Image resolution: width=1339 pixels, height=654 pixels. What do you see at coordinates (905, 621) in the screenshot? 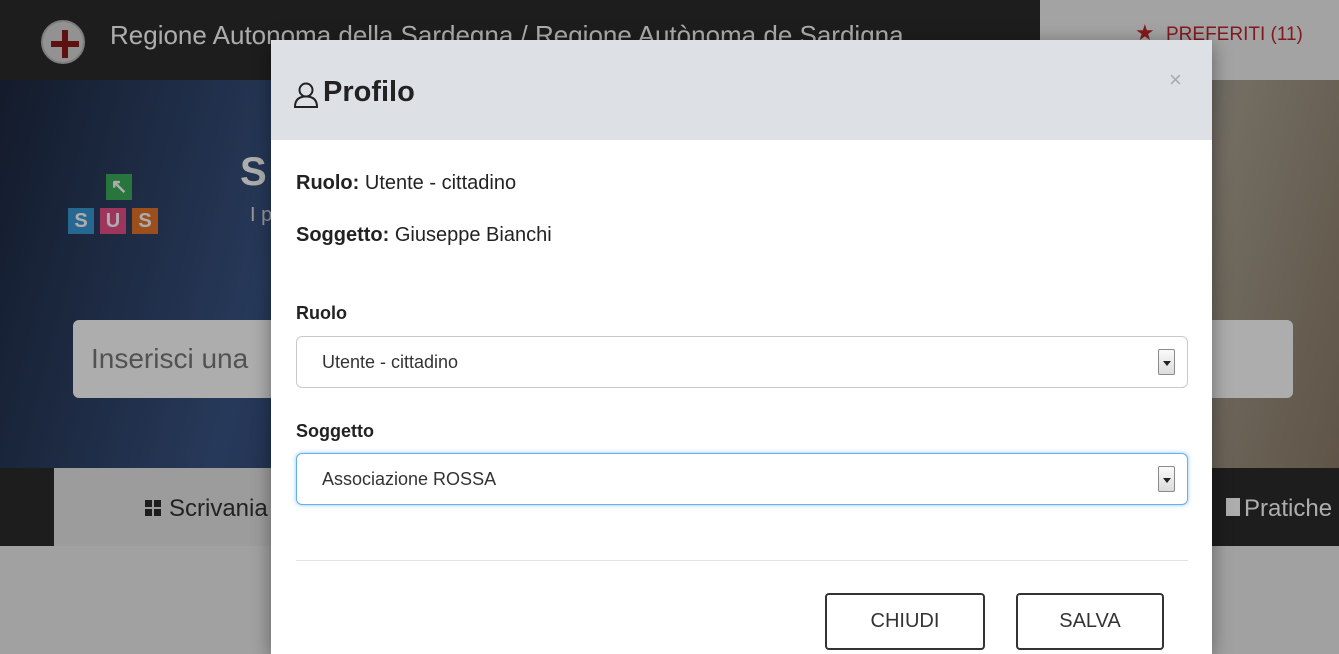
I see `close-button: CHIUDI` at bounding box center [905, 621].